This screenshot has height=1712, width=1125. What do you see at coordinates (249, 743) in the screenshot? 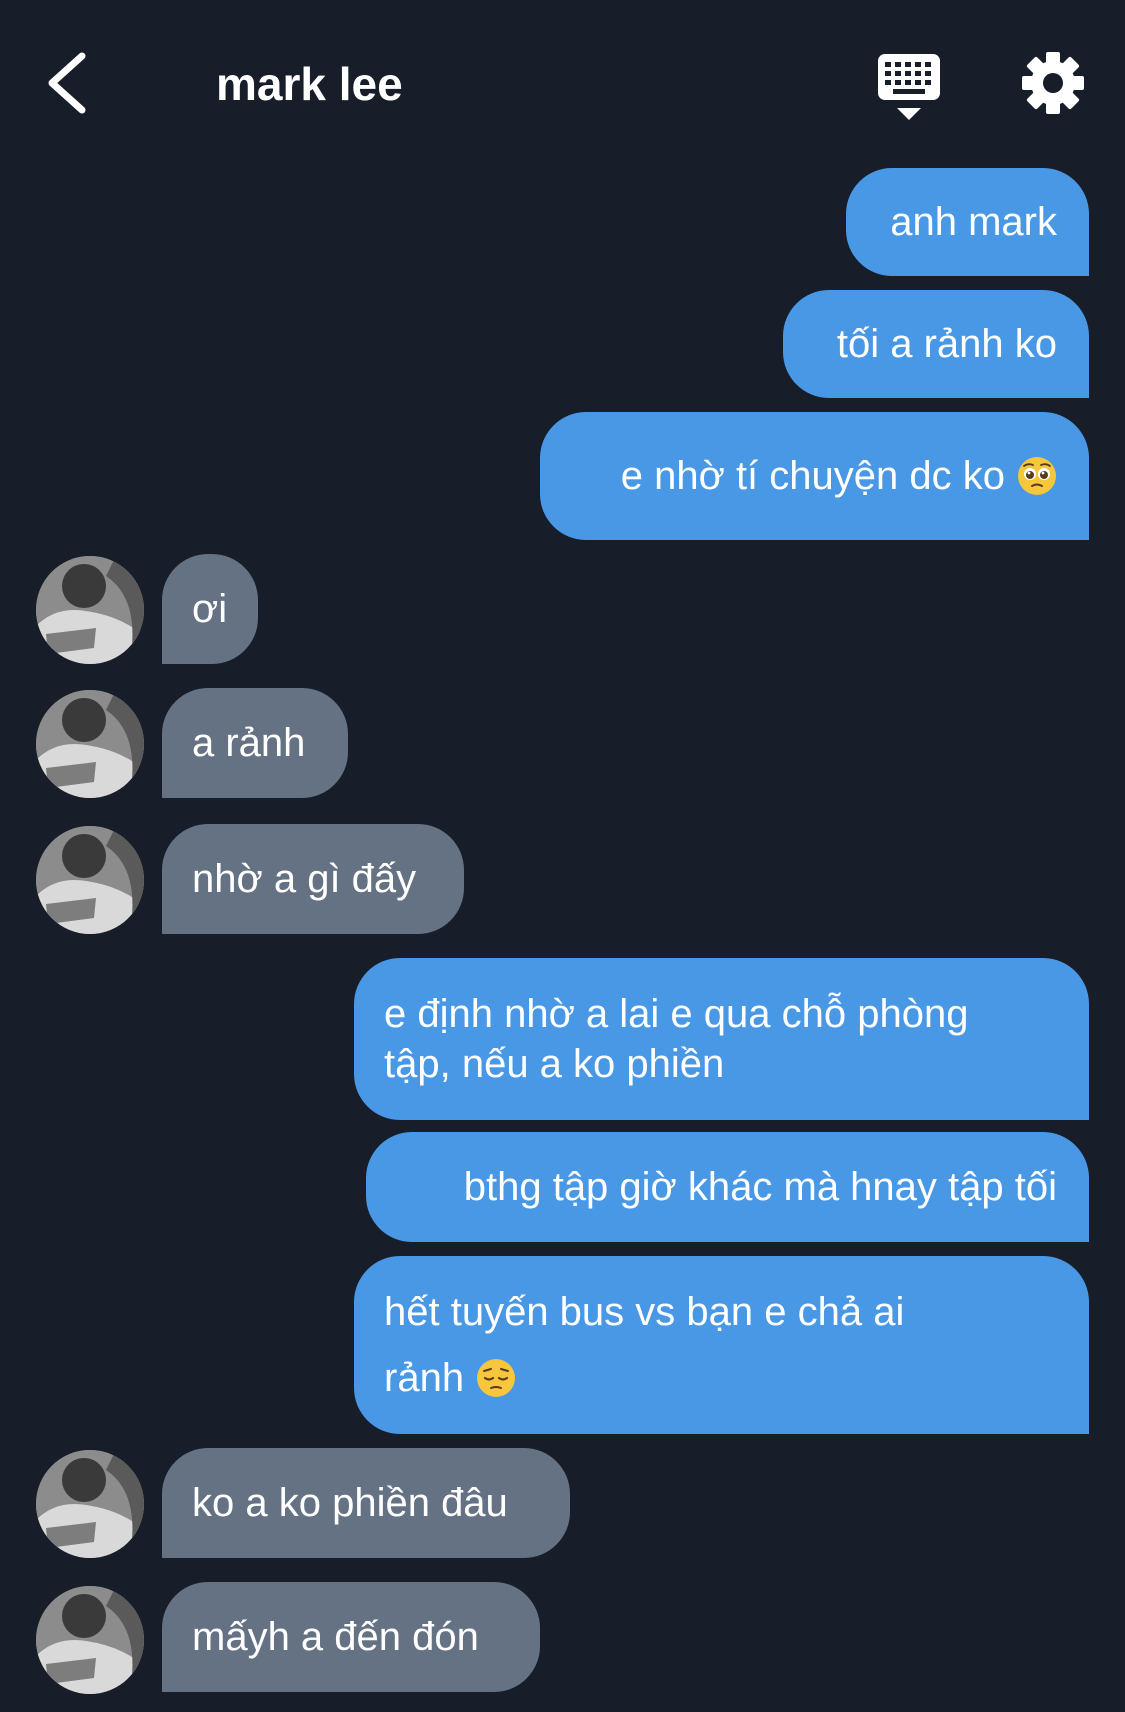
I see `message-text: a rảnh` at bounding box center [249, 743].